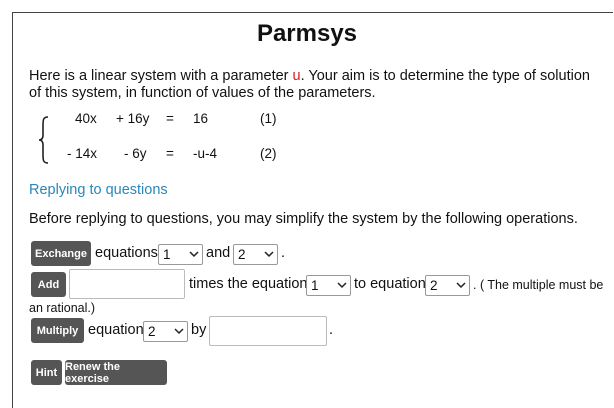 Image resolution: width=614 pixels, height=408 pixels. I want to click on exchange-equation-select-2: 2, so click(255, 254).